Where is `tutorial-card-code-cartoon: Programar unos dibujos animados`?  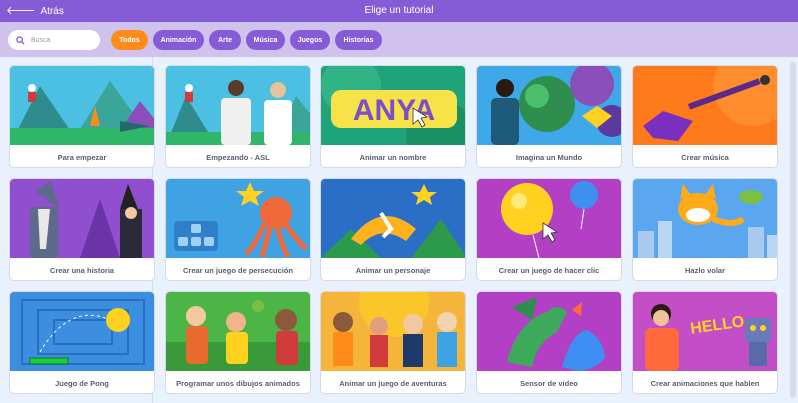 tutorial-card-code-cartoon: Programar unos dibujos animados is located at coordinates (238, 342).